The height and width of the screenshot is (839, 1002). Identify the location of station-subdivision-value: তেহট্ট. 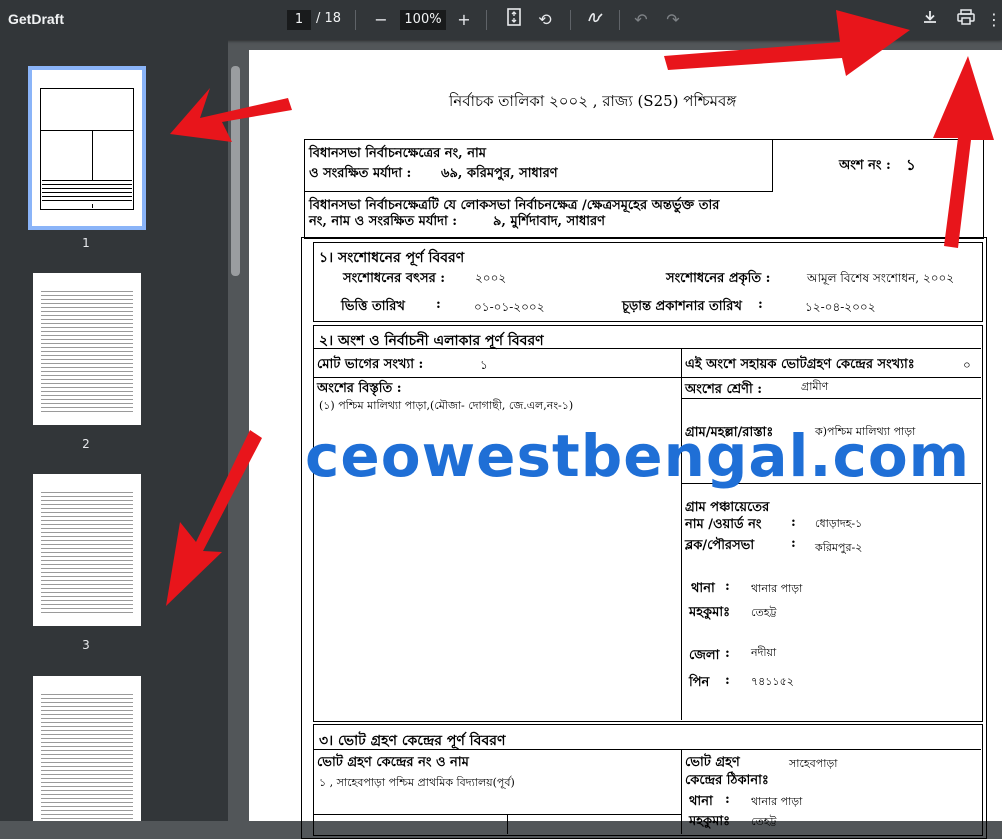
(764, 821).